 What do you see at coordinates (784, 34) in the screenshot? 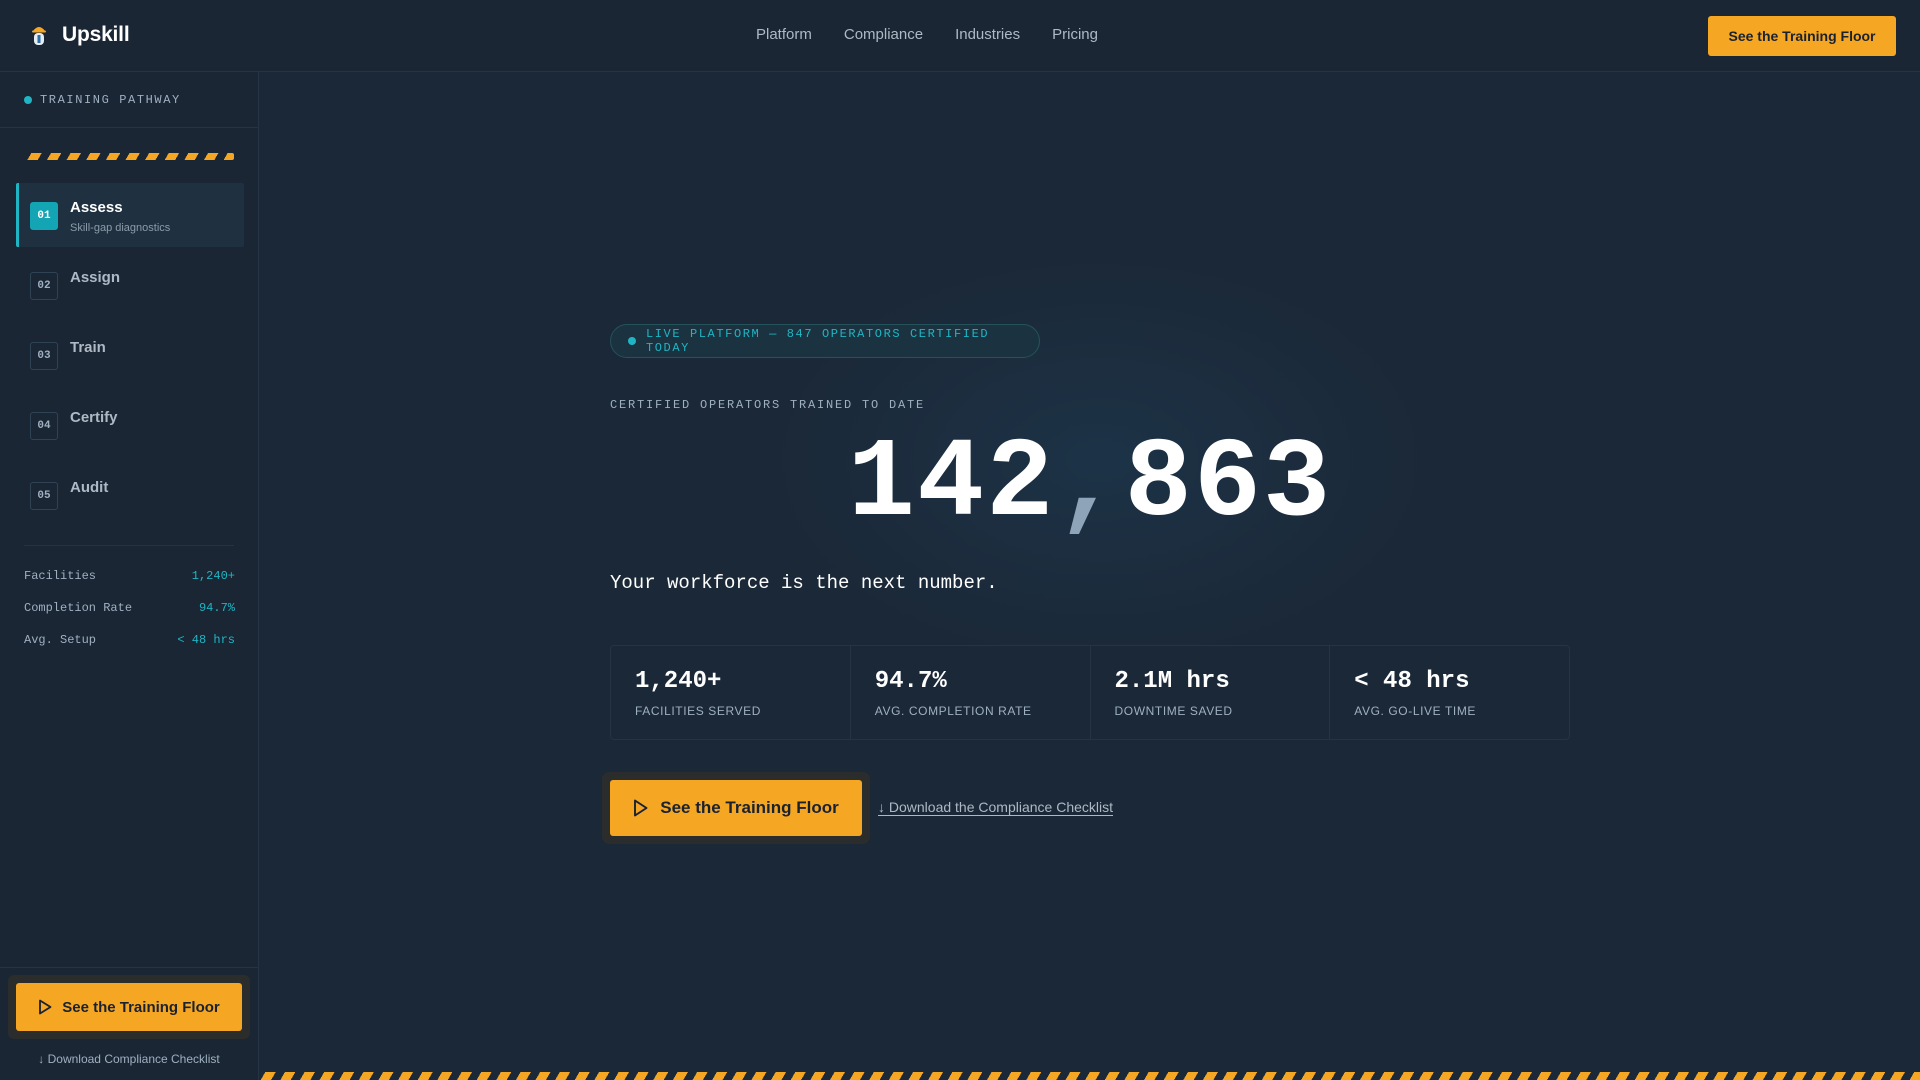
I see `nav-platform: Platform` at bounding box center [784, 34].